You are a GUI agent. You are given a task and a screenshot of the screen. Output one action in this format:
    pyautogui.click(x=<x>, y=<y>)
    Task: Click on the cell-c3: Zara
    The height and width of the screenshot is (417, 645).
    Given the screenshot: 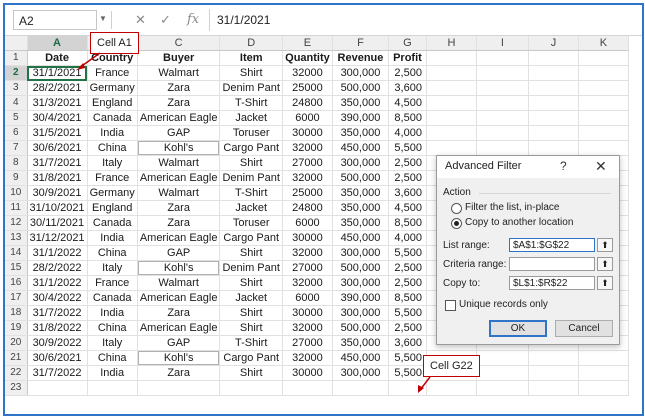 What is the action you would take?
    pyautogui.click(x=179, y=88)
    